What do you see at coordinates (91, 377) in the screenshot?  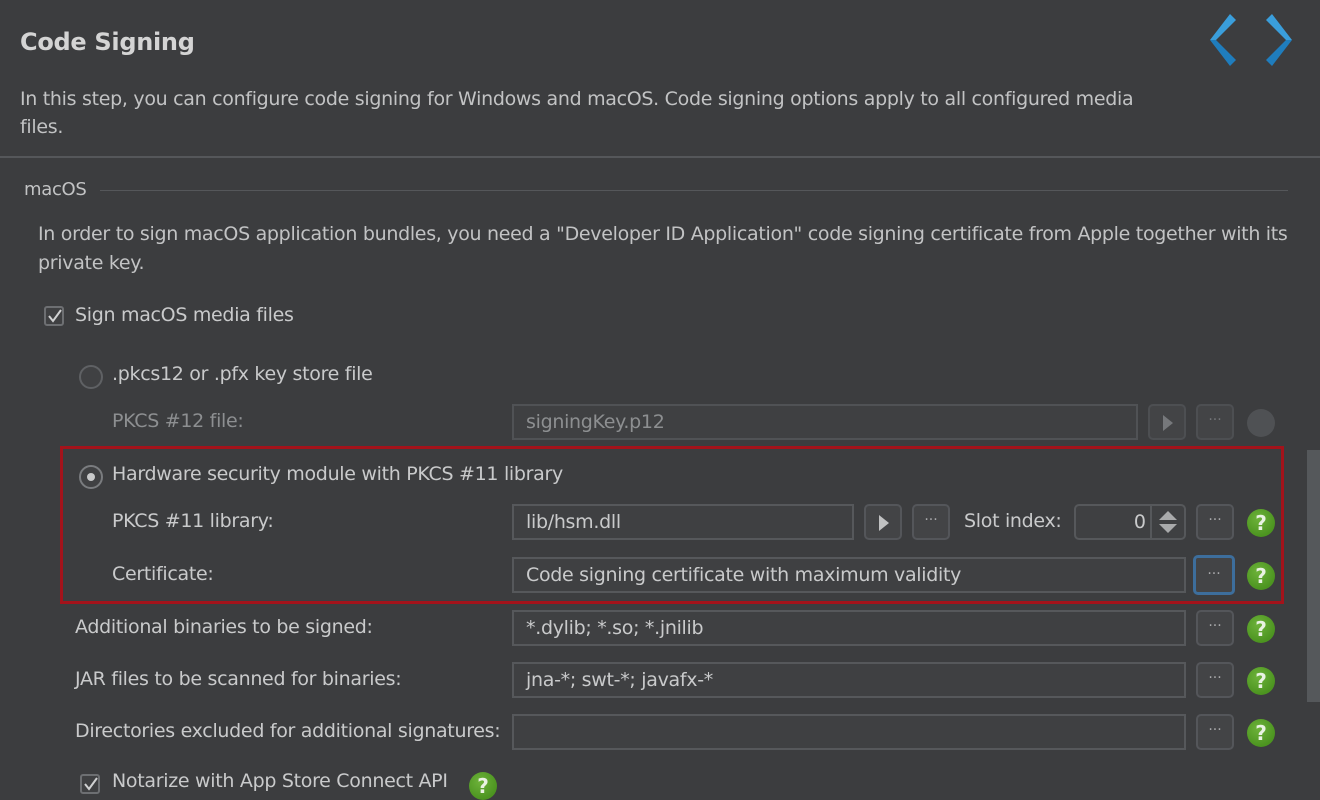 I see `pkcs12-radio` at bounding box center [91, 377].